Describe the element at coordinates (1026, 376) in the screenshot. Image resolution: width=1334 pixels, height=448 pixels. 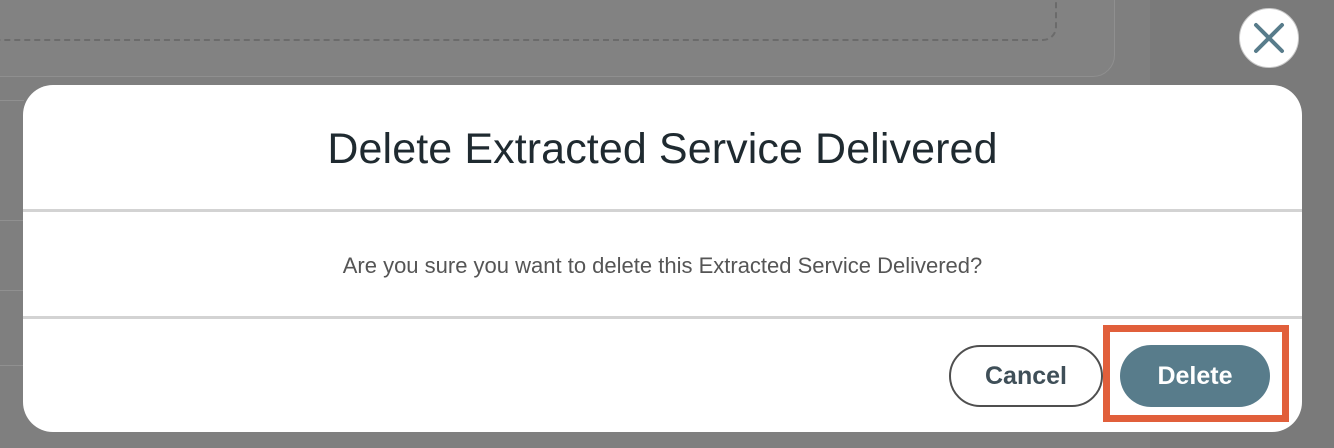
I see `cancel-button: Cancel` at that location.